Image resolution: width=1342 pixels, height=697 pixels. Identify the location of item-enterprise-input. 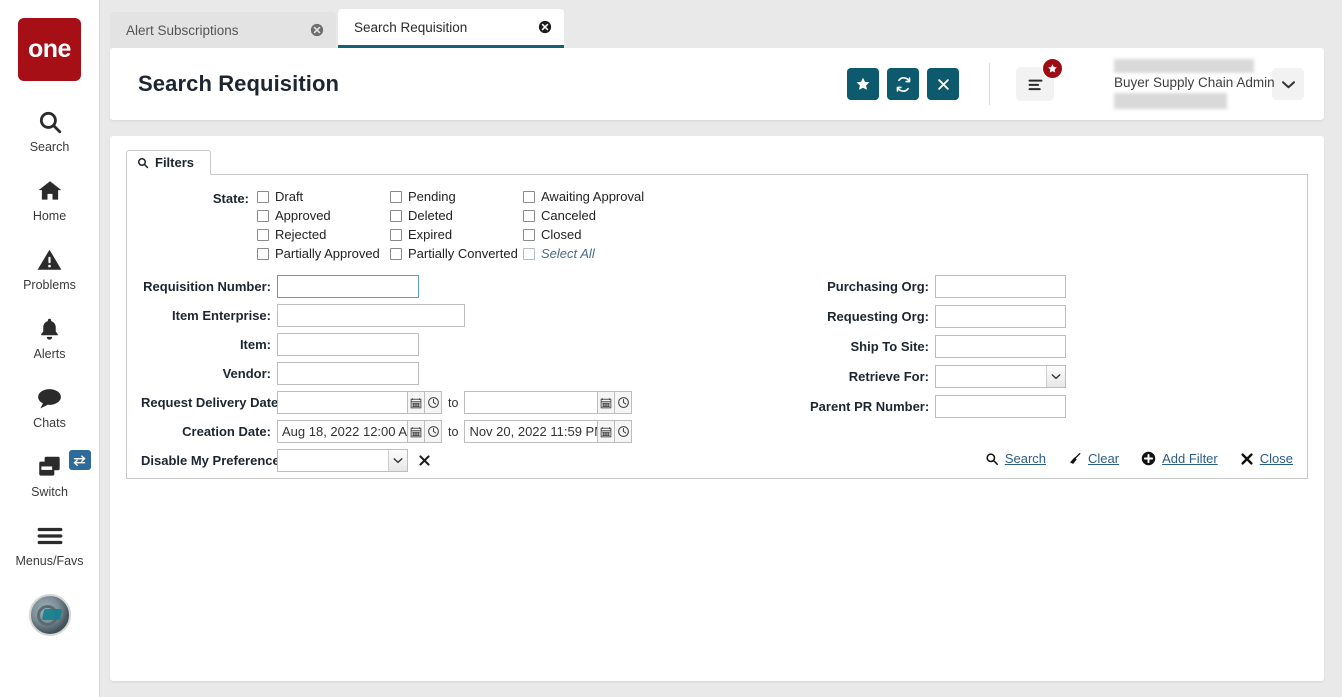
(371, 315).